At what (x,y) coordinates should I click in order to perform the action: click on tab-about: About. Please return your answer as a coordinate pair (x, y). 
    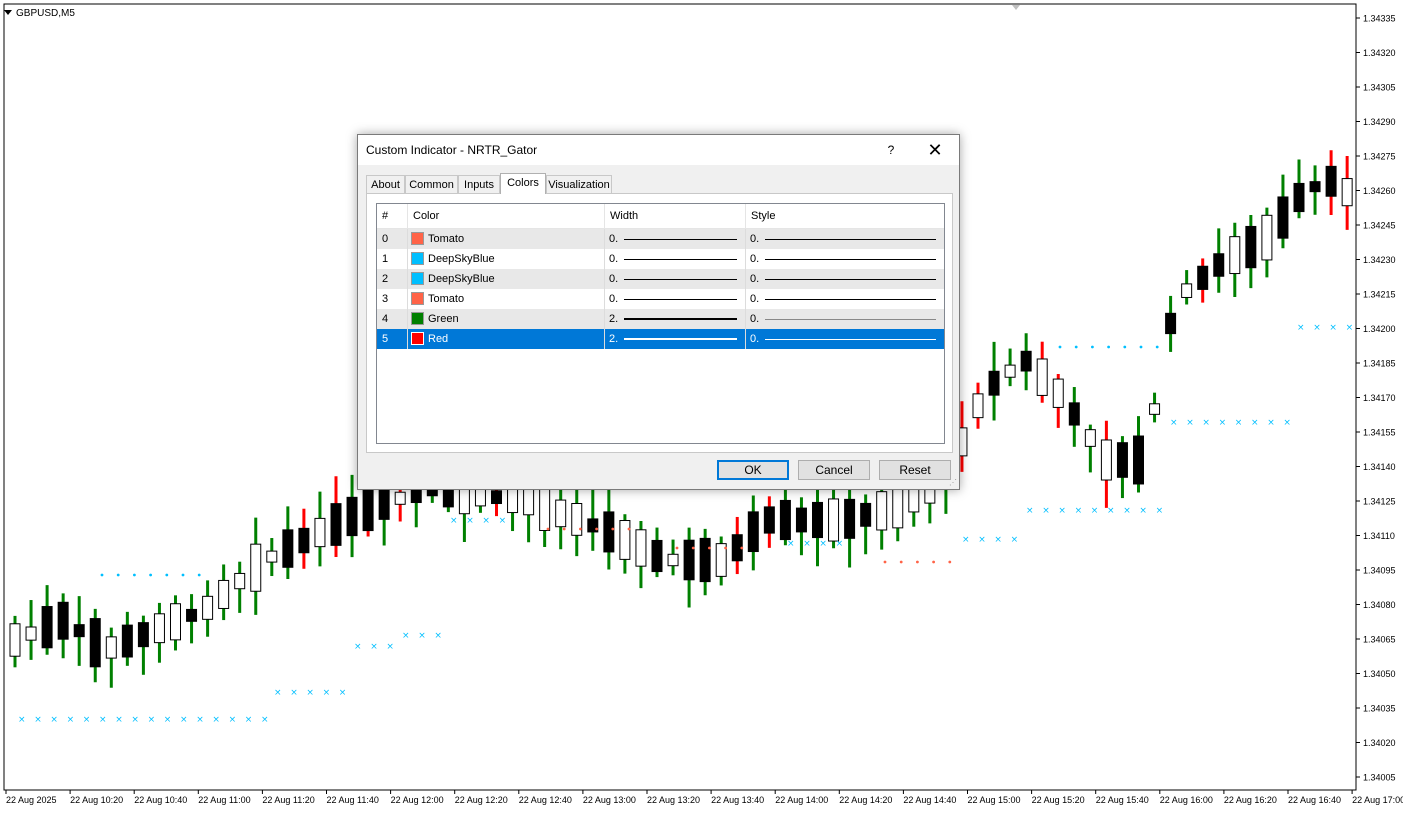
    Looking at the image, I should click on (385, 184).